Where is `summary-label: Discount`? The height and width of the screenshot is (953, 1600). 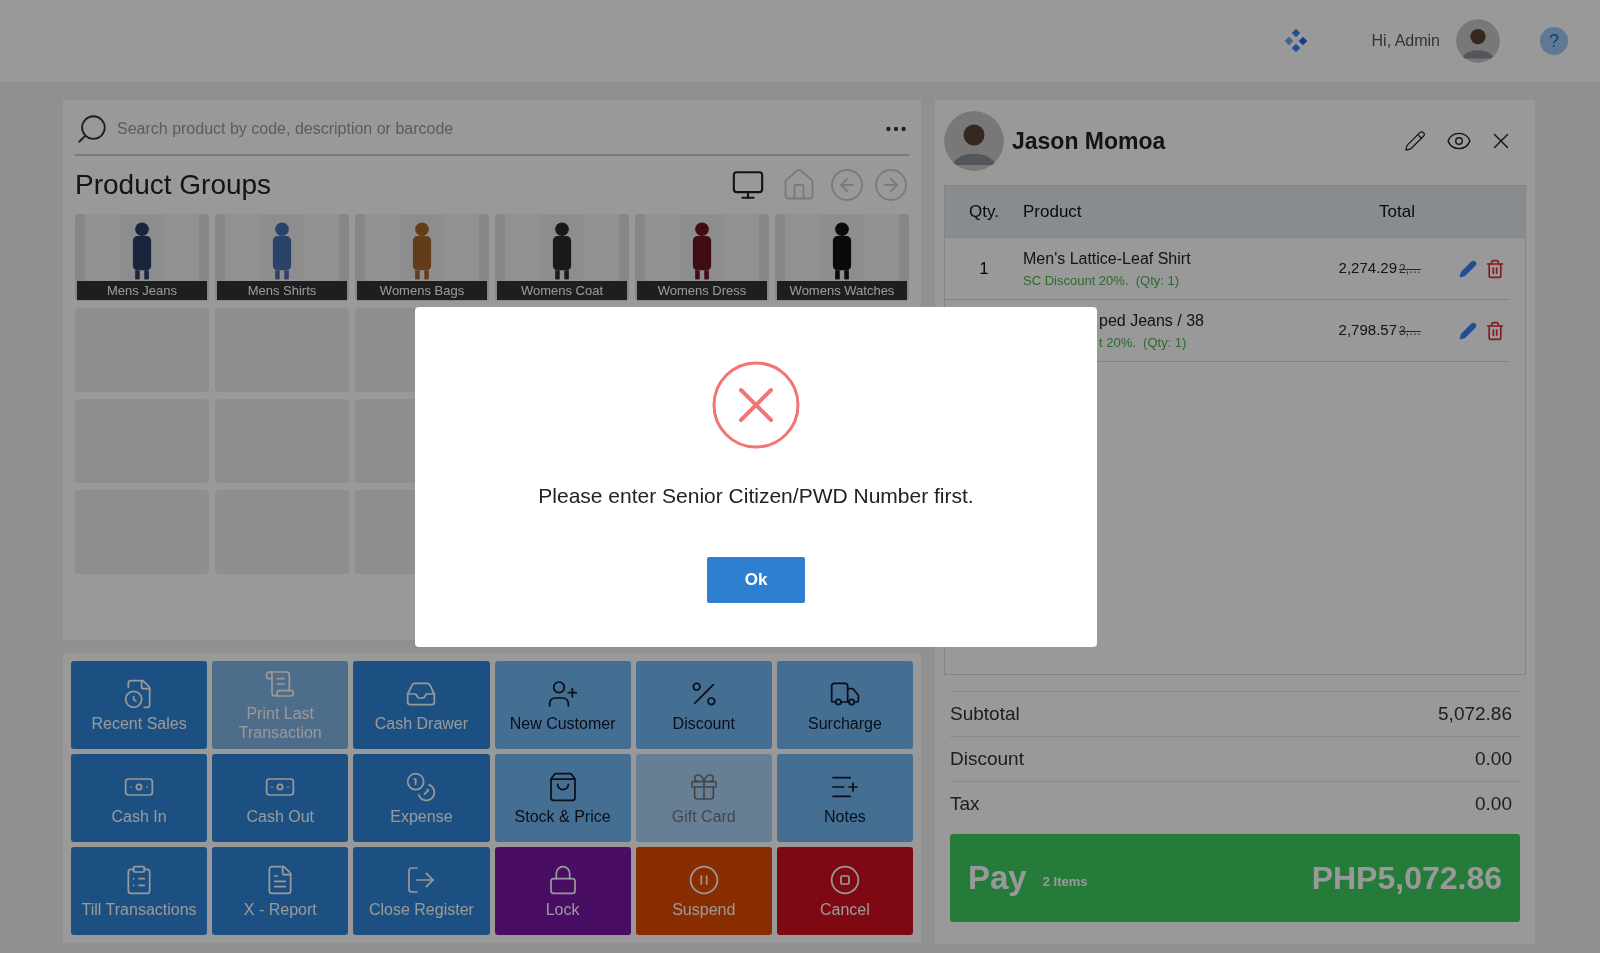 summary-label: Discount is located at coordinates (987, 758).